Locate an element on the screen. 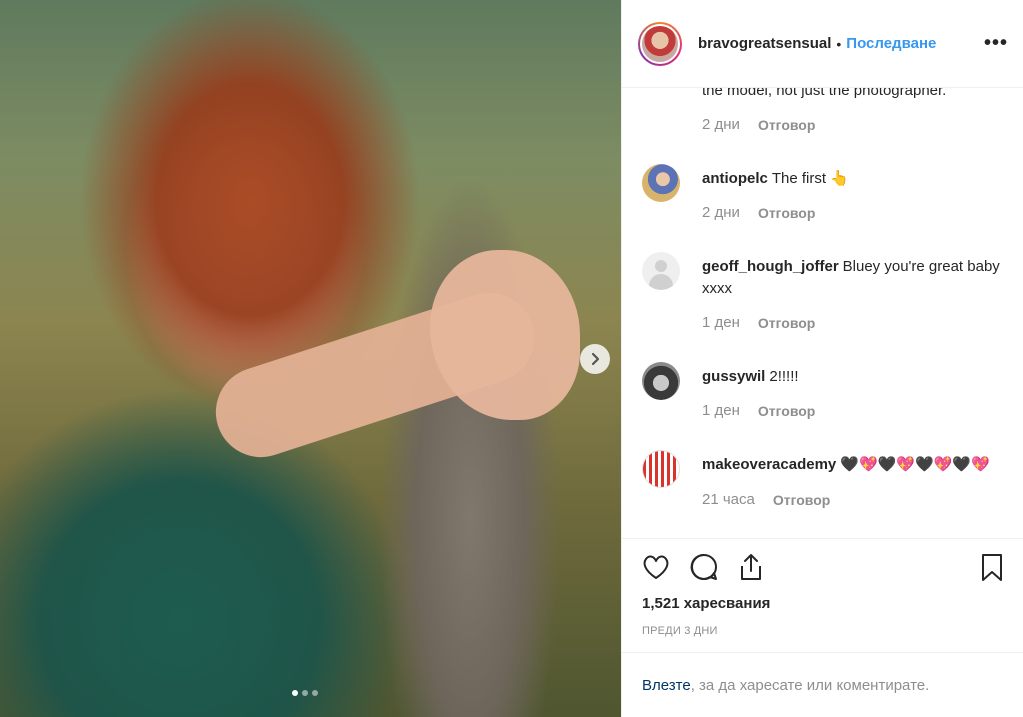 The height and width of the screenshot is (717, 1023). heart-icon is located at coordinates (656, 567).